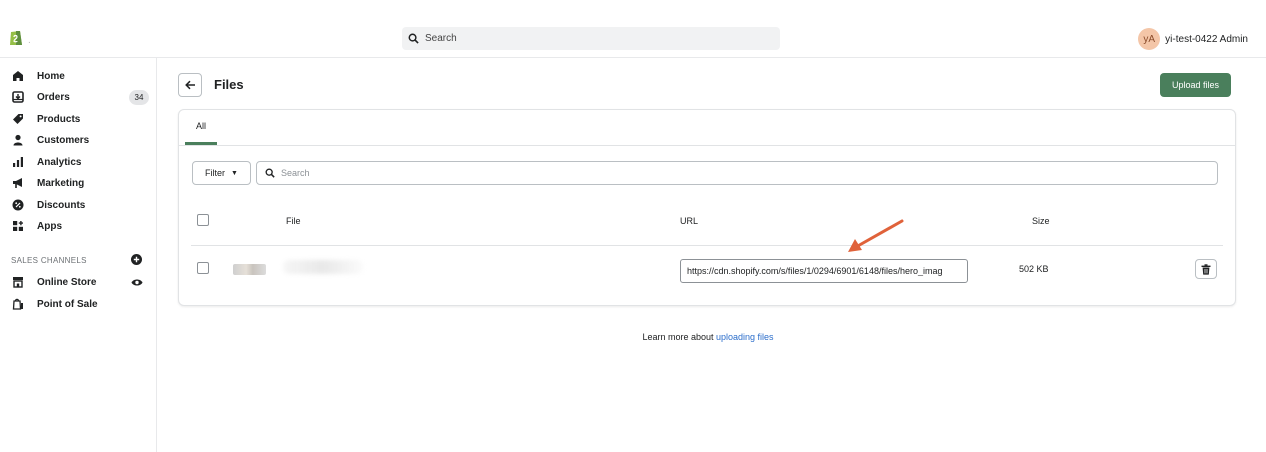  I want to click on sidebar-item-customers: Customers, so click(81, 140).